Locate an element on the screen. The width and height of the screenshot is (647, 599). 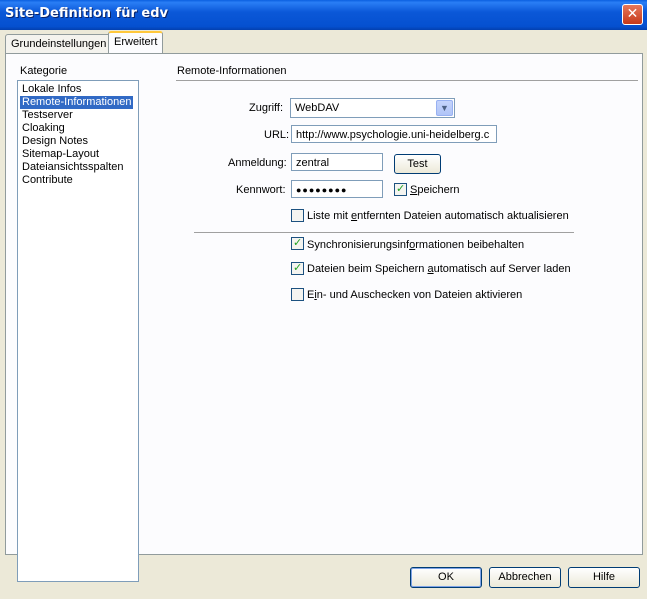
checkinout-checkbox is located at coordinates (297, 294).